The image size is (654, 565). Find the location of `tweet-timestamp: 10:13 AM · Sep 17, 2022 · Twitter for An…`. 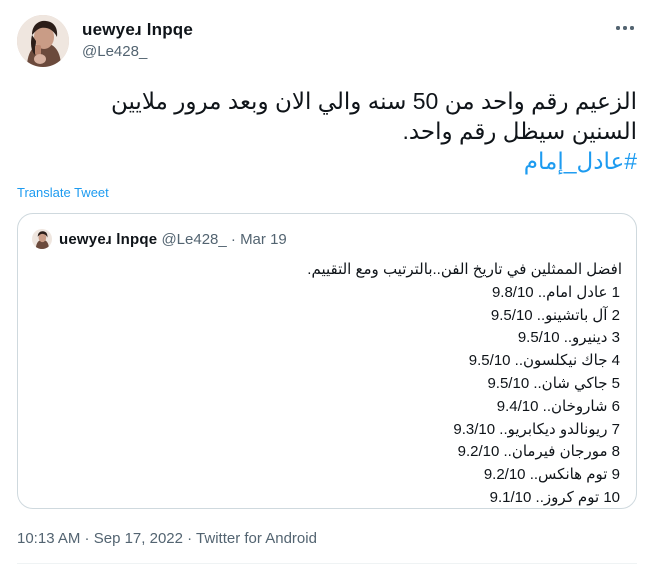

tweet-timestamp: 10:13 AM · Sep 17, 2022 · Twitter for An… is located at coordinates (167, 538).